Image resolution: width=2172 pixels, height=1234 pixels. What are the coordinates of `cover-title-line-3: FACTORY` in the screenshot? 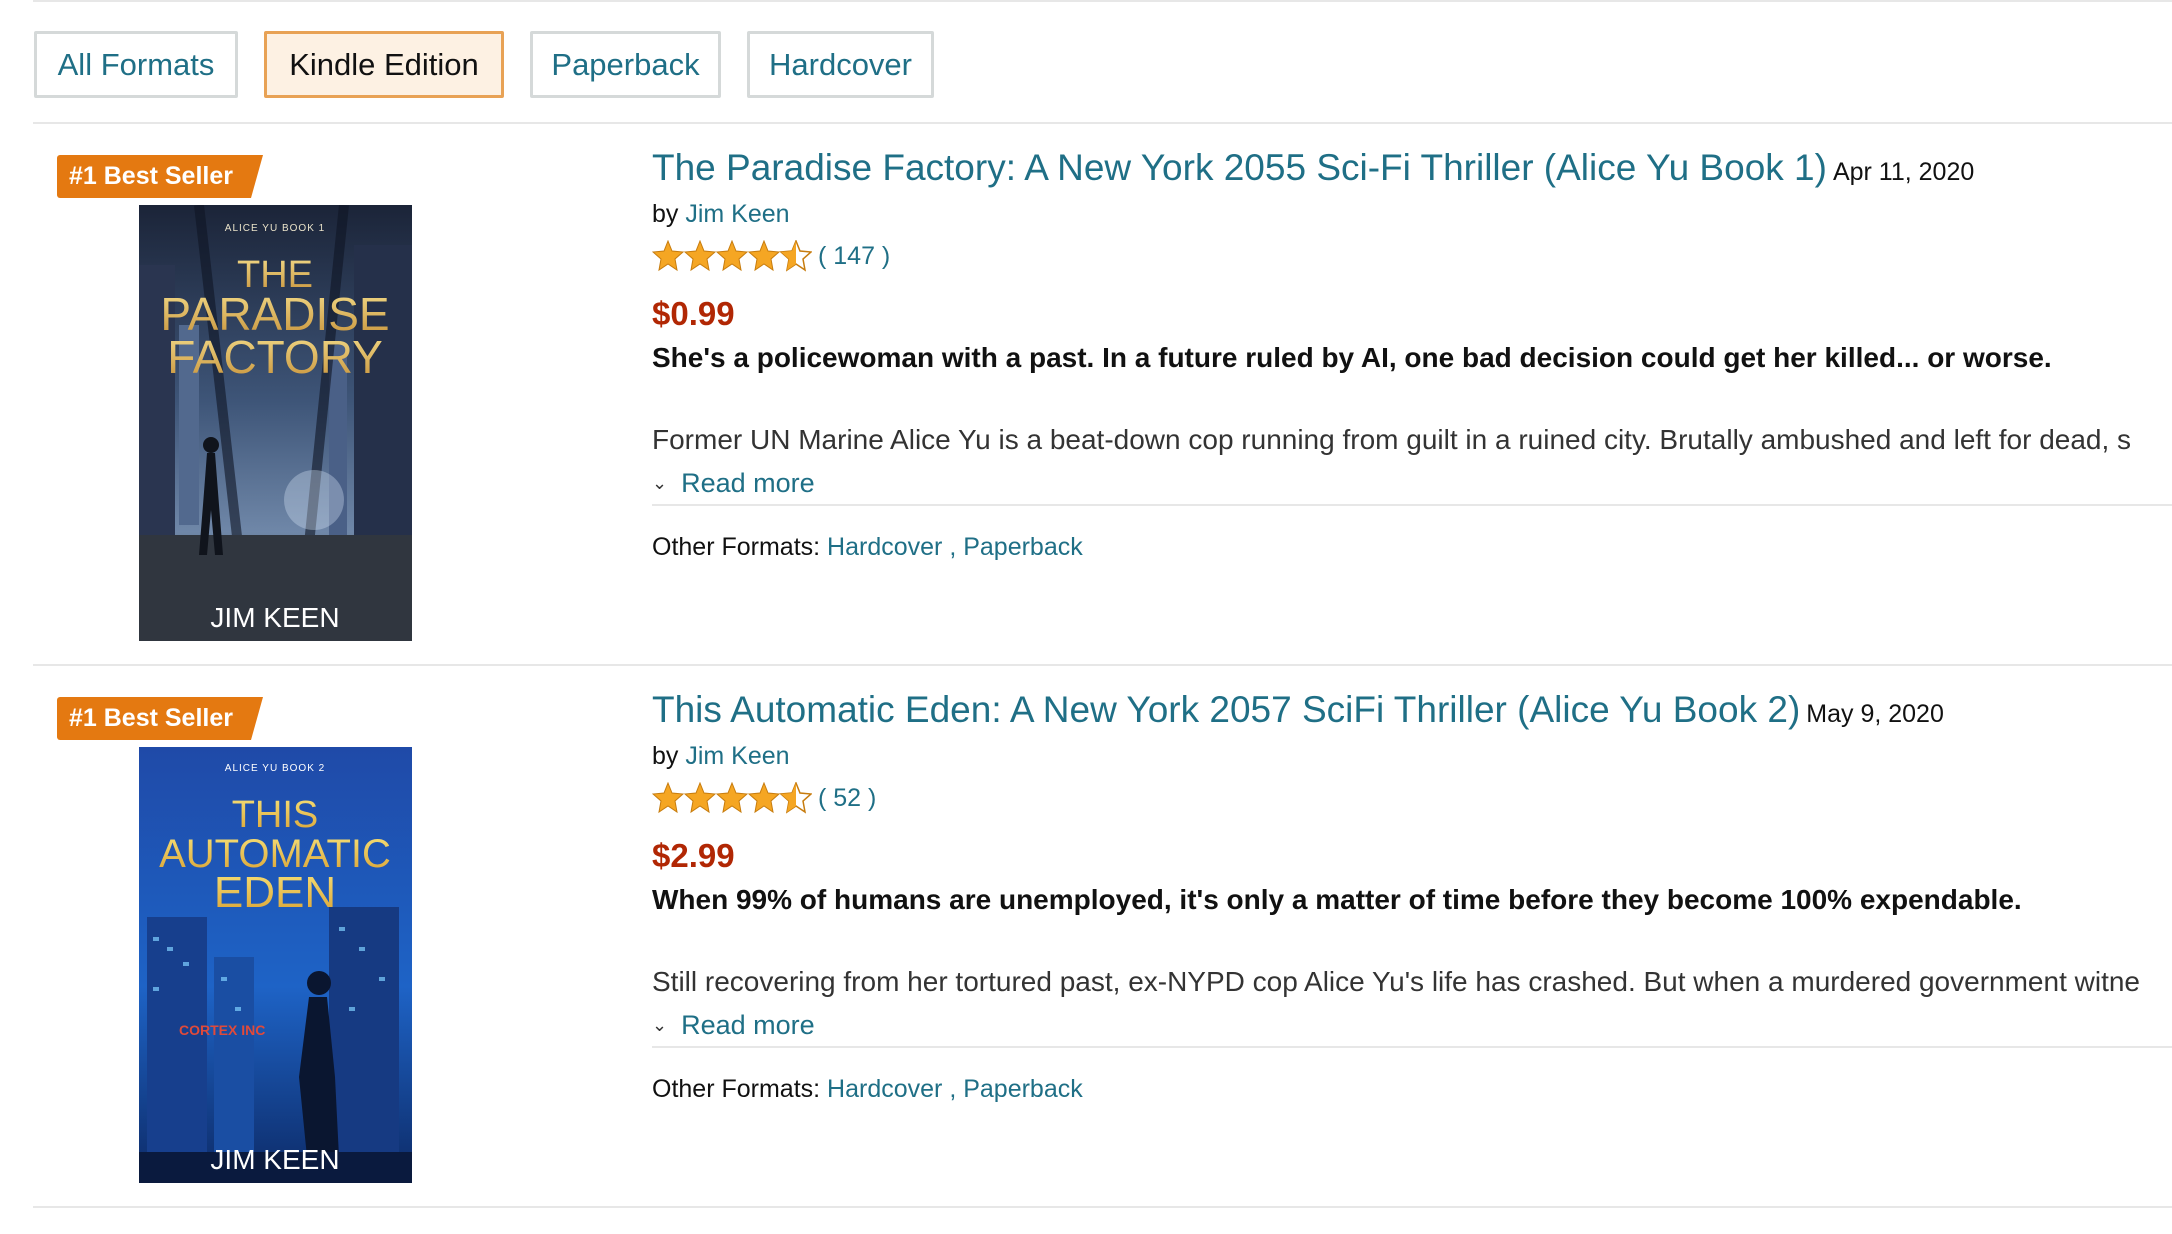 It's located at (275, 357).